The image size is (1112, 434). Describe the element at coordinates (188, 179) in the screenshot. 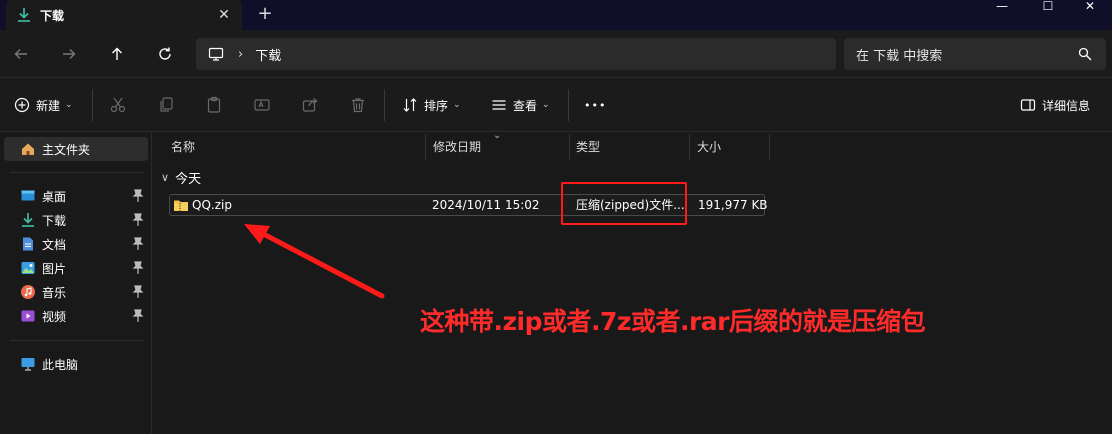

I see `group-label: 今天` at that location.